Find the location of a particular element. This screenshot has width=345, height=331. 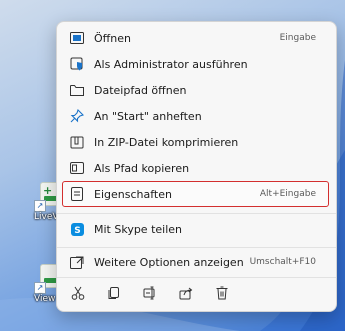

delete-button is located at coordinates (222, 293).